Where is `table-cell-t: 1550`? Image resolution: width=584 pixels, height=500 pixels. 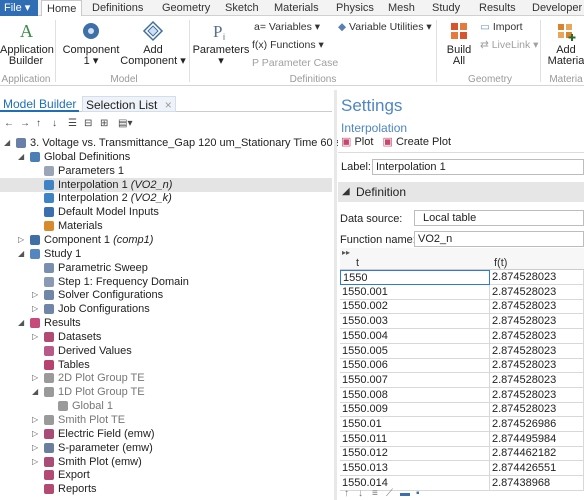 table-cell-t: 1550 is located at coordinates (415, 277).